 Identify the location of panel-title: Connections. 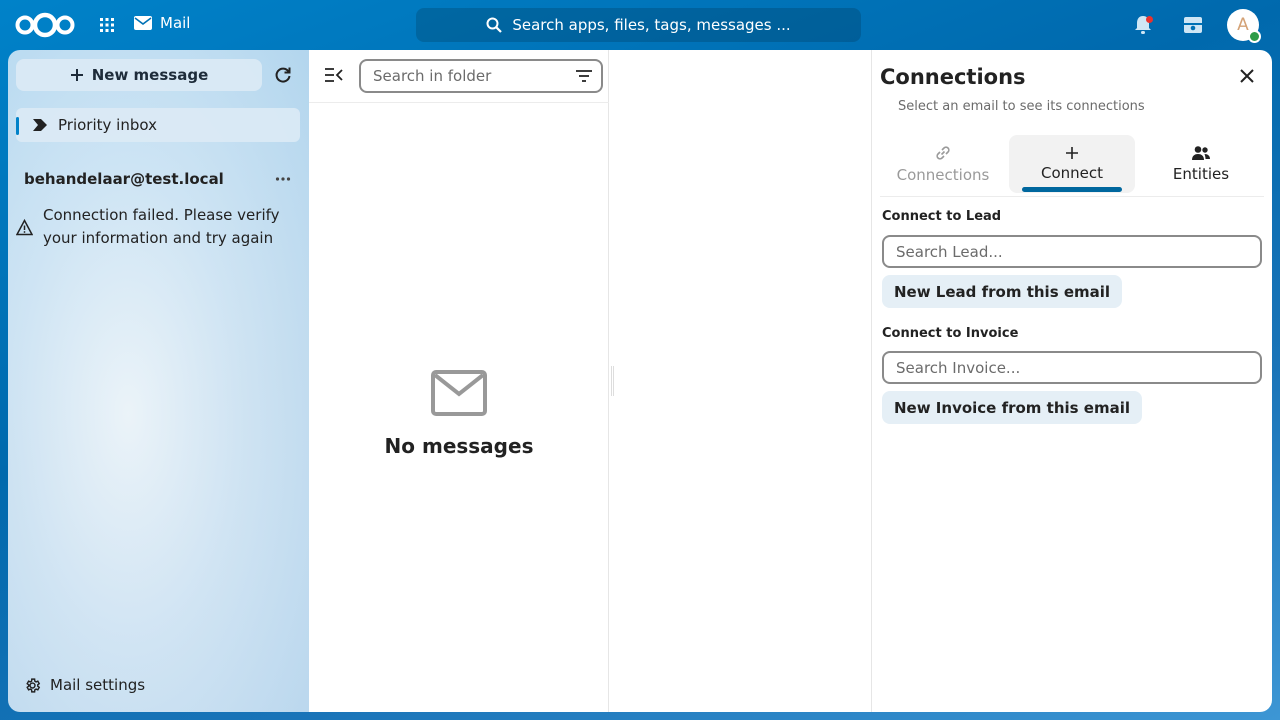
(953, 77).